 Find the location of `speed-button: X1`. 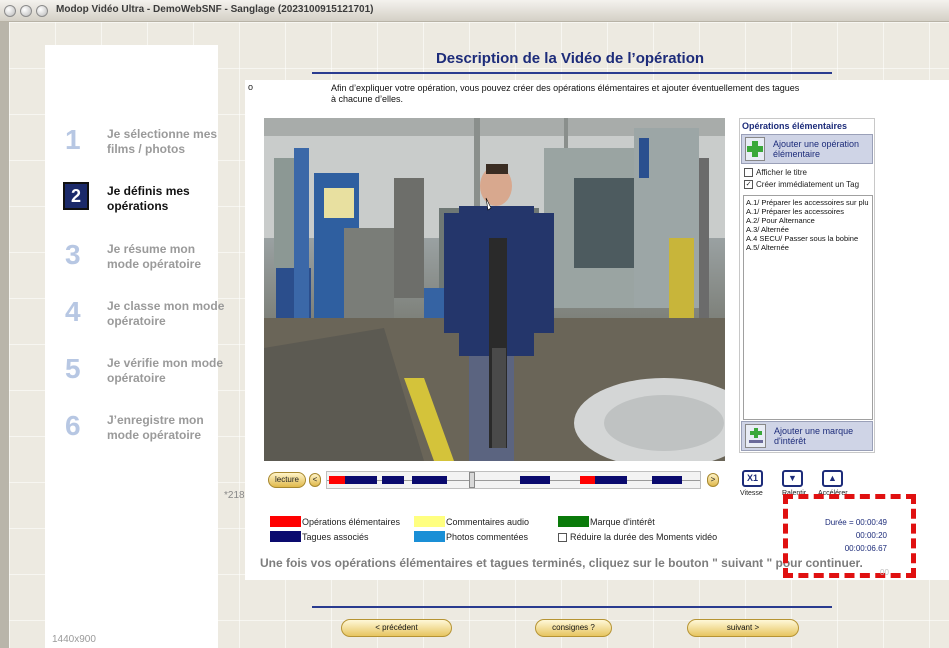

speed-button: X1 is located at coordinates (752, 478).